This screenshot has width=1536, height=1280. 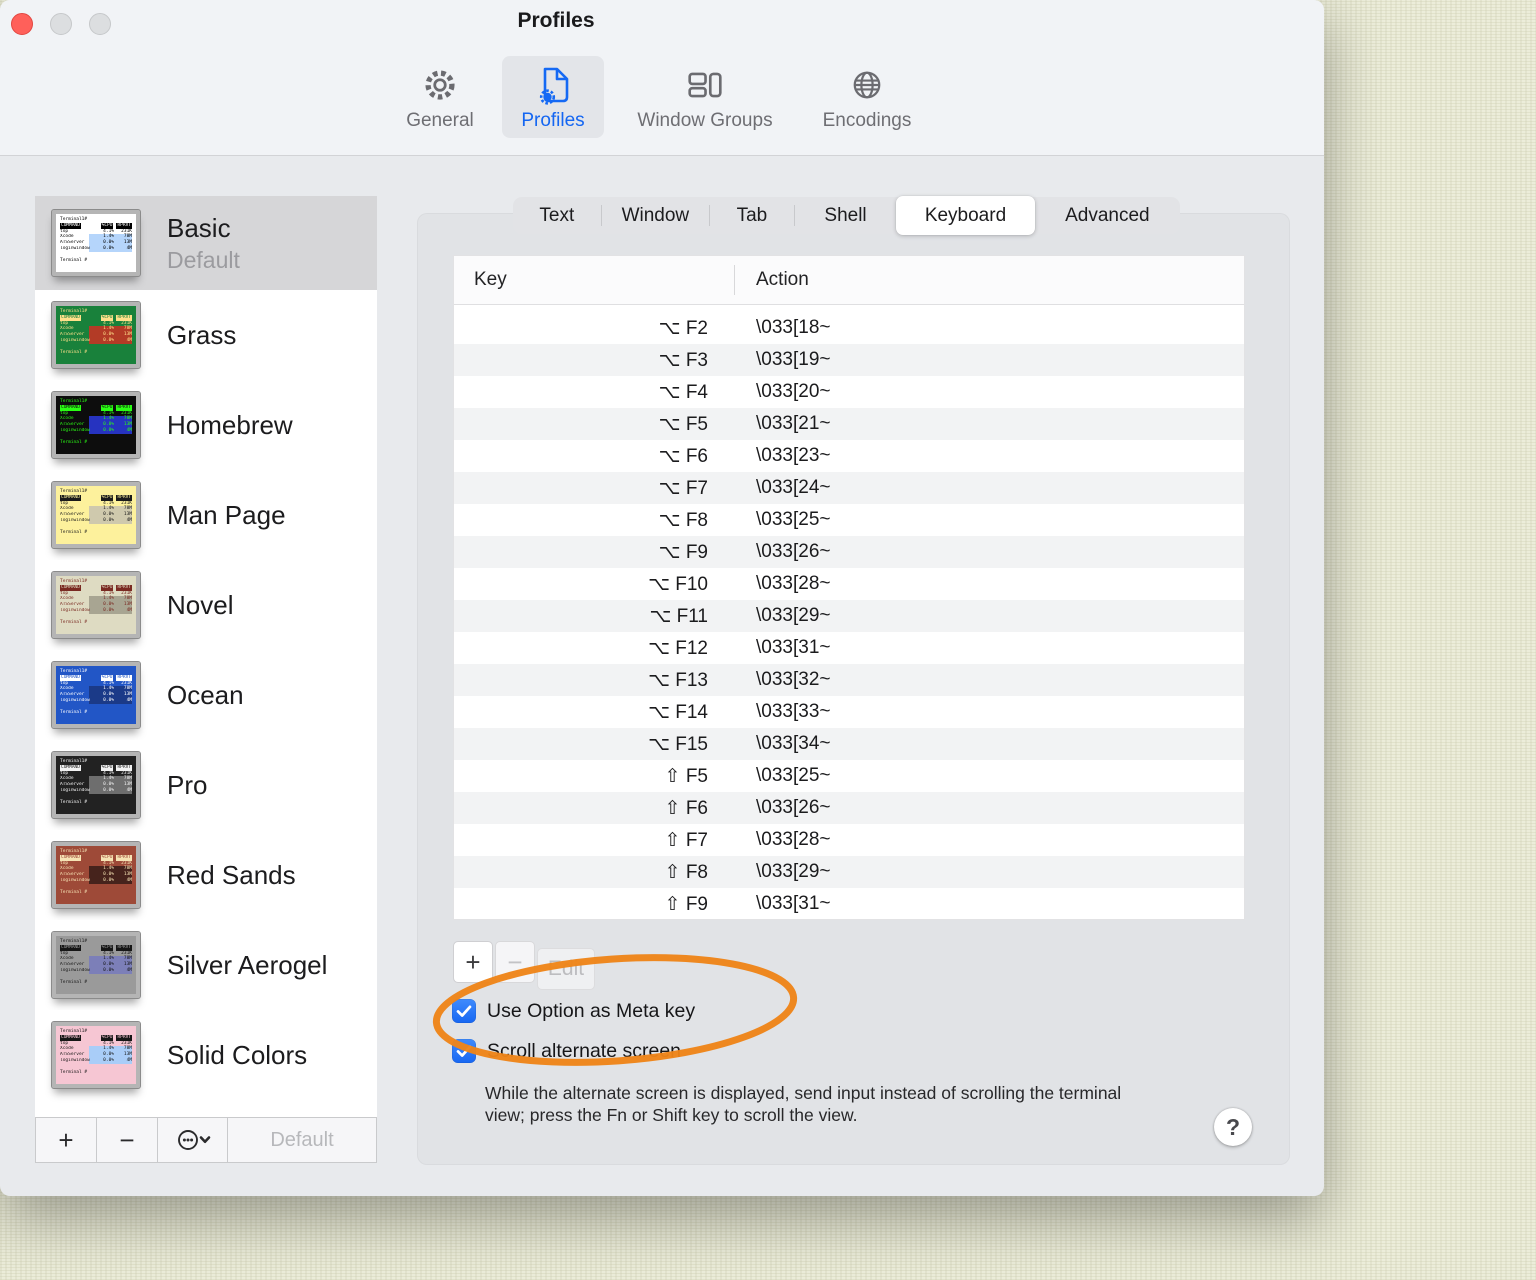 What do you see at coordinates (849, 840) in the screenshot?
I see `shortcut-row: ⇧ F7 \033[28~` at bounding box center [849, 840].